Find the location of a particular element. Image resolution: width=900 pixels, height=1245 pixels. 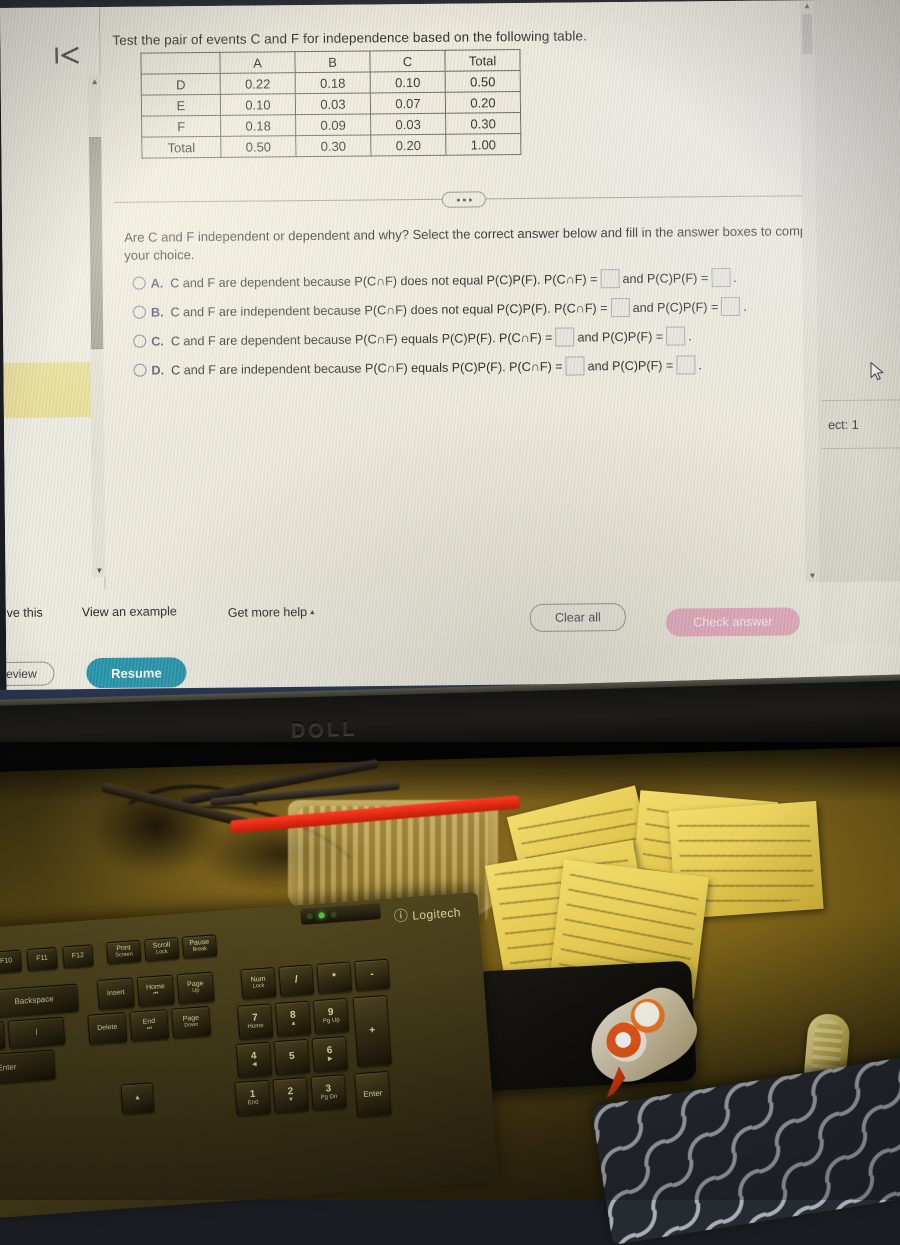

key-numpad-8: 8 ▲ is located at coordinates (293, 1018).